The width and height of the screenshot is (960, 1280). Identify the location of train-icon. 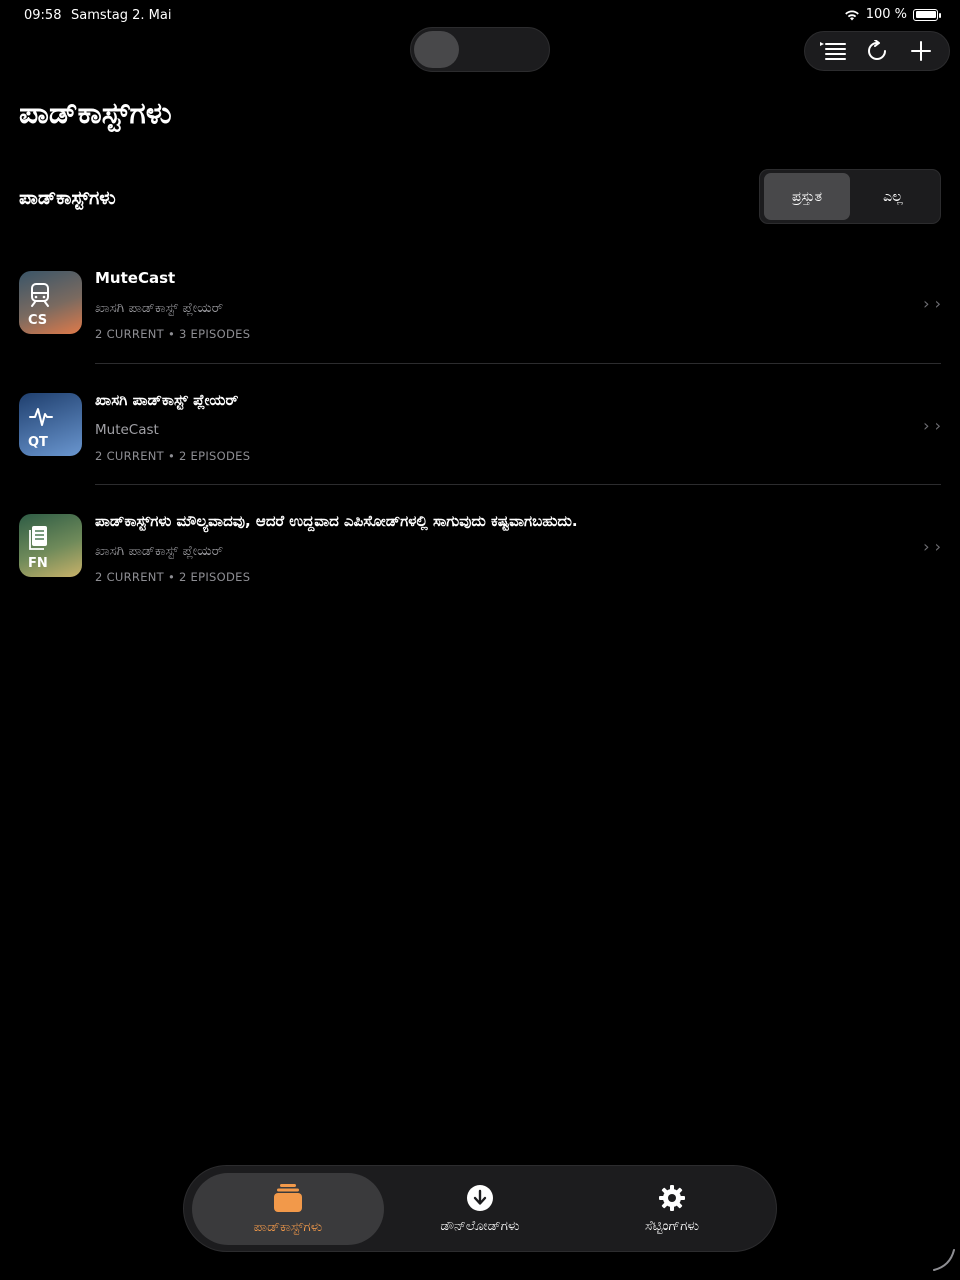
(40, 295).